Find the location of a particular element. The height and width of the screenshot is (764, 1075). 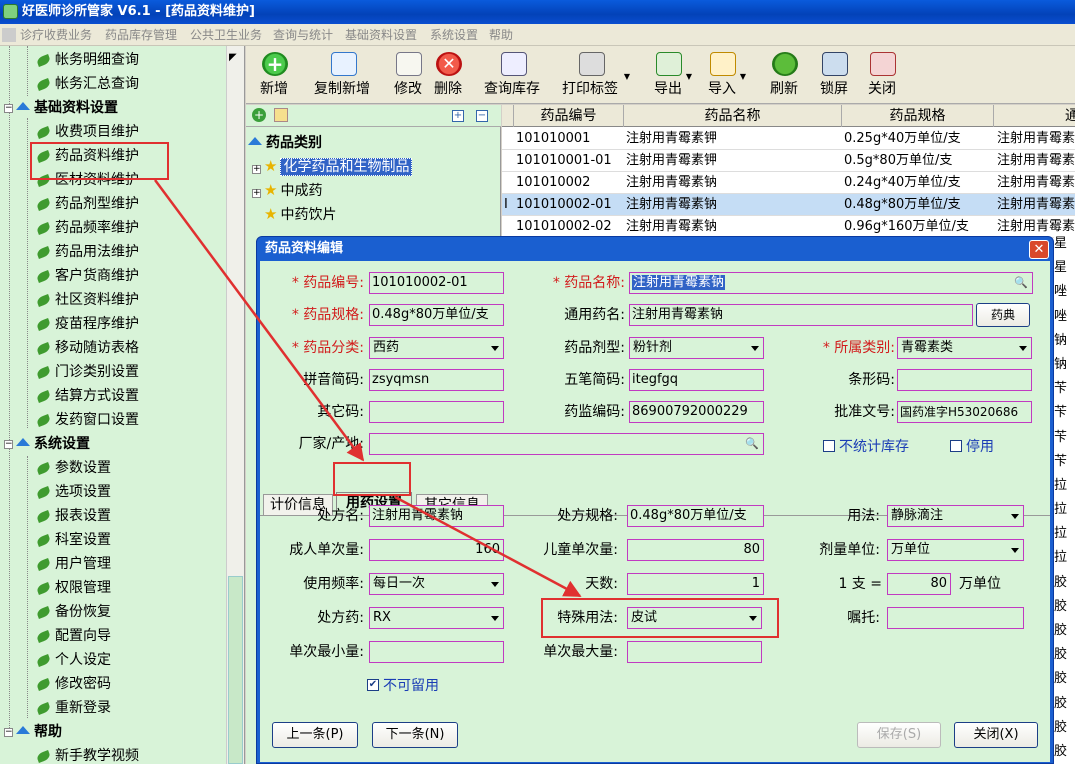

special-usage-select: 皮试 is located at coordinates (694, 618).